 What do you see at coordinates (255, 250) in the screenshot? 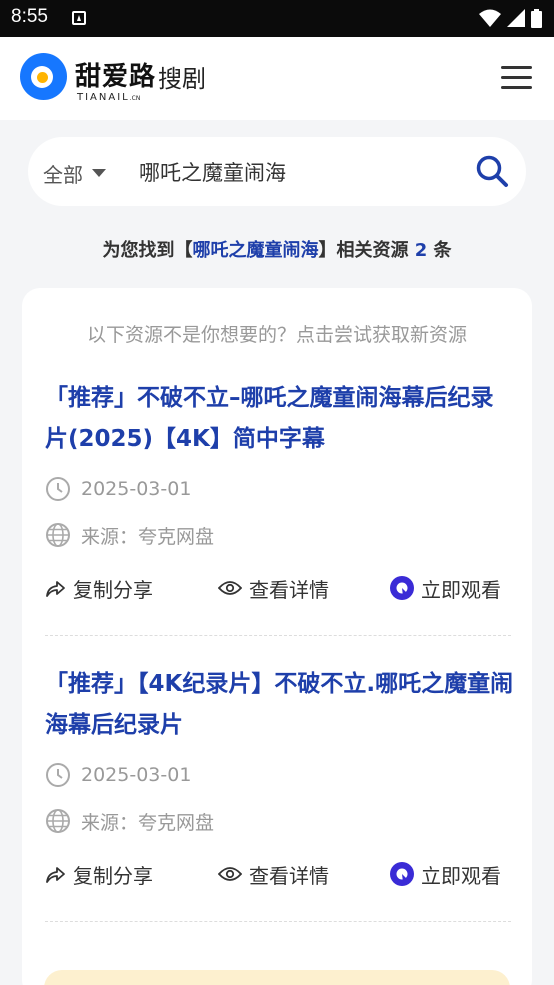
I see `summary-keyword: 哪吒之魔童闹海` at bounding box center [255, 250].